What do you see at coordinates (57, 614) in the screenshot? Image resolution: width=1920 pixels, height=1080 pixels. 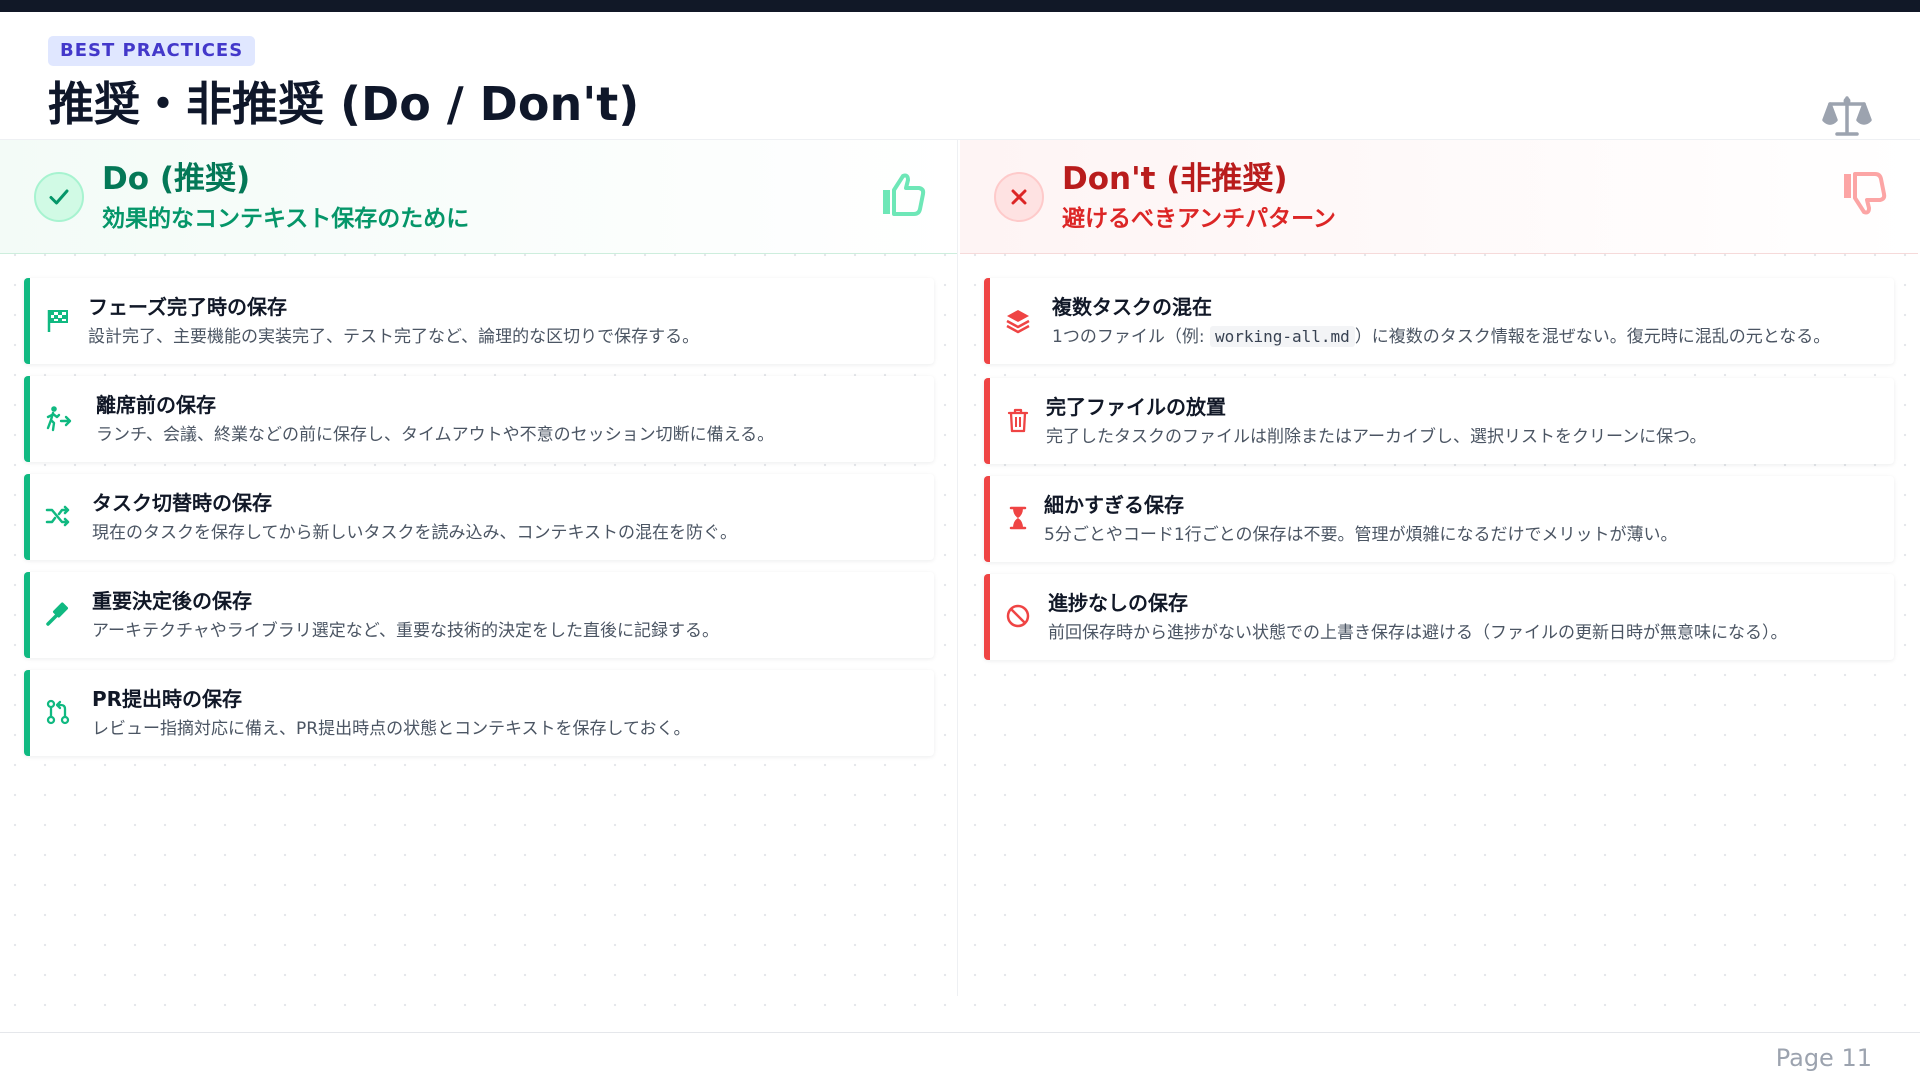 I see `gavel-icon` at bounding box center [57, 614].